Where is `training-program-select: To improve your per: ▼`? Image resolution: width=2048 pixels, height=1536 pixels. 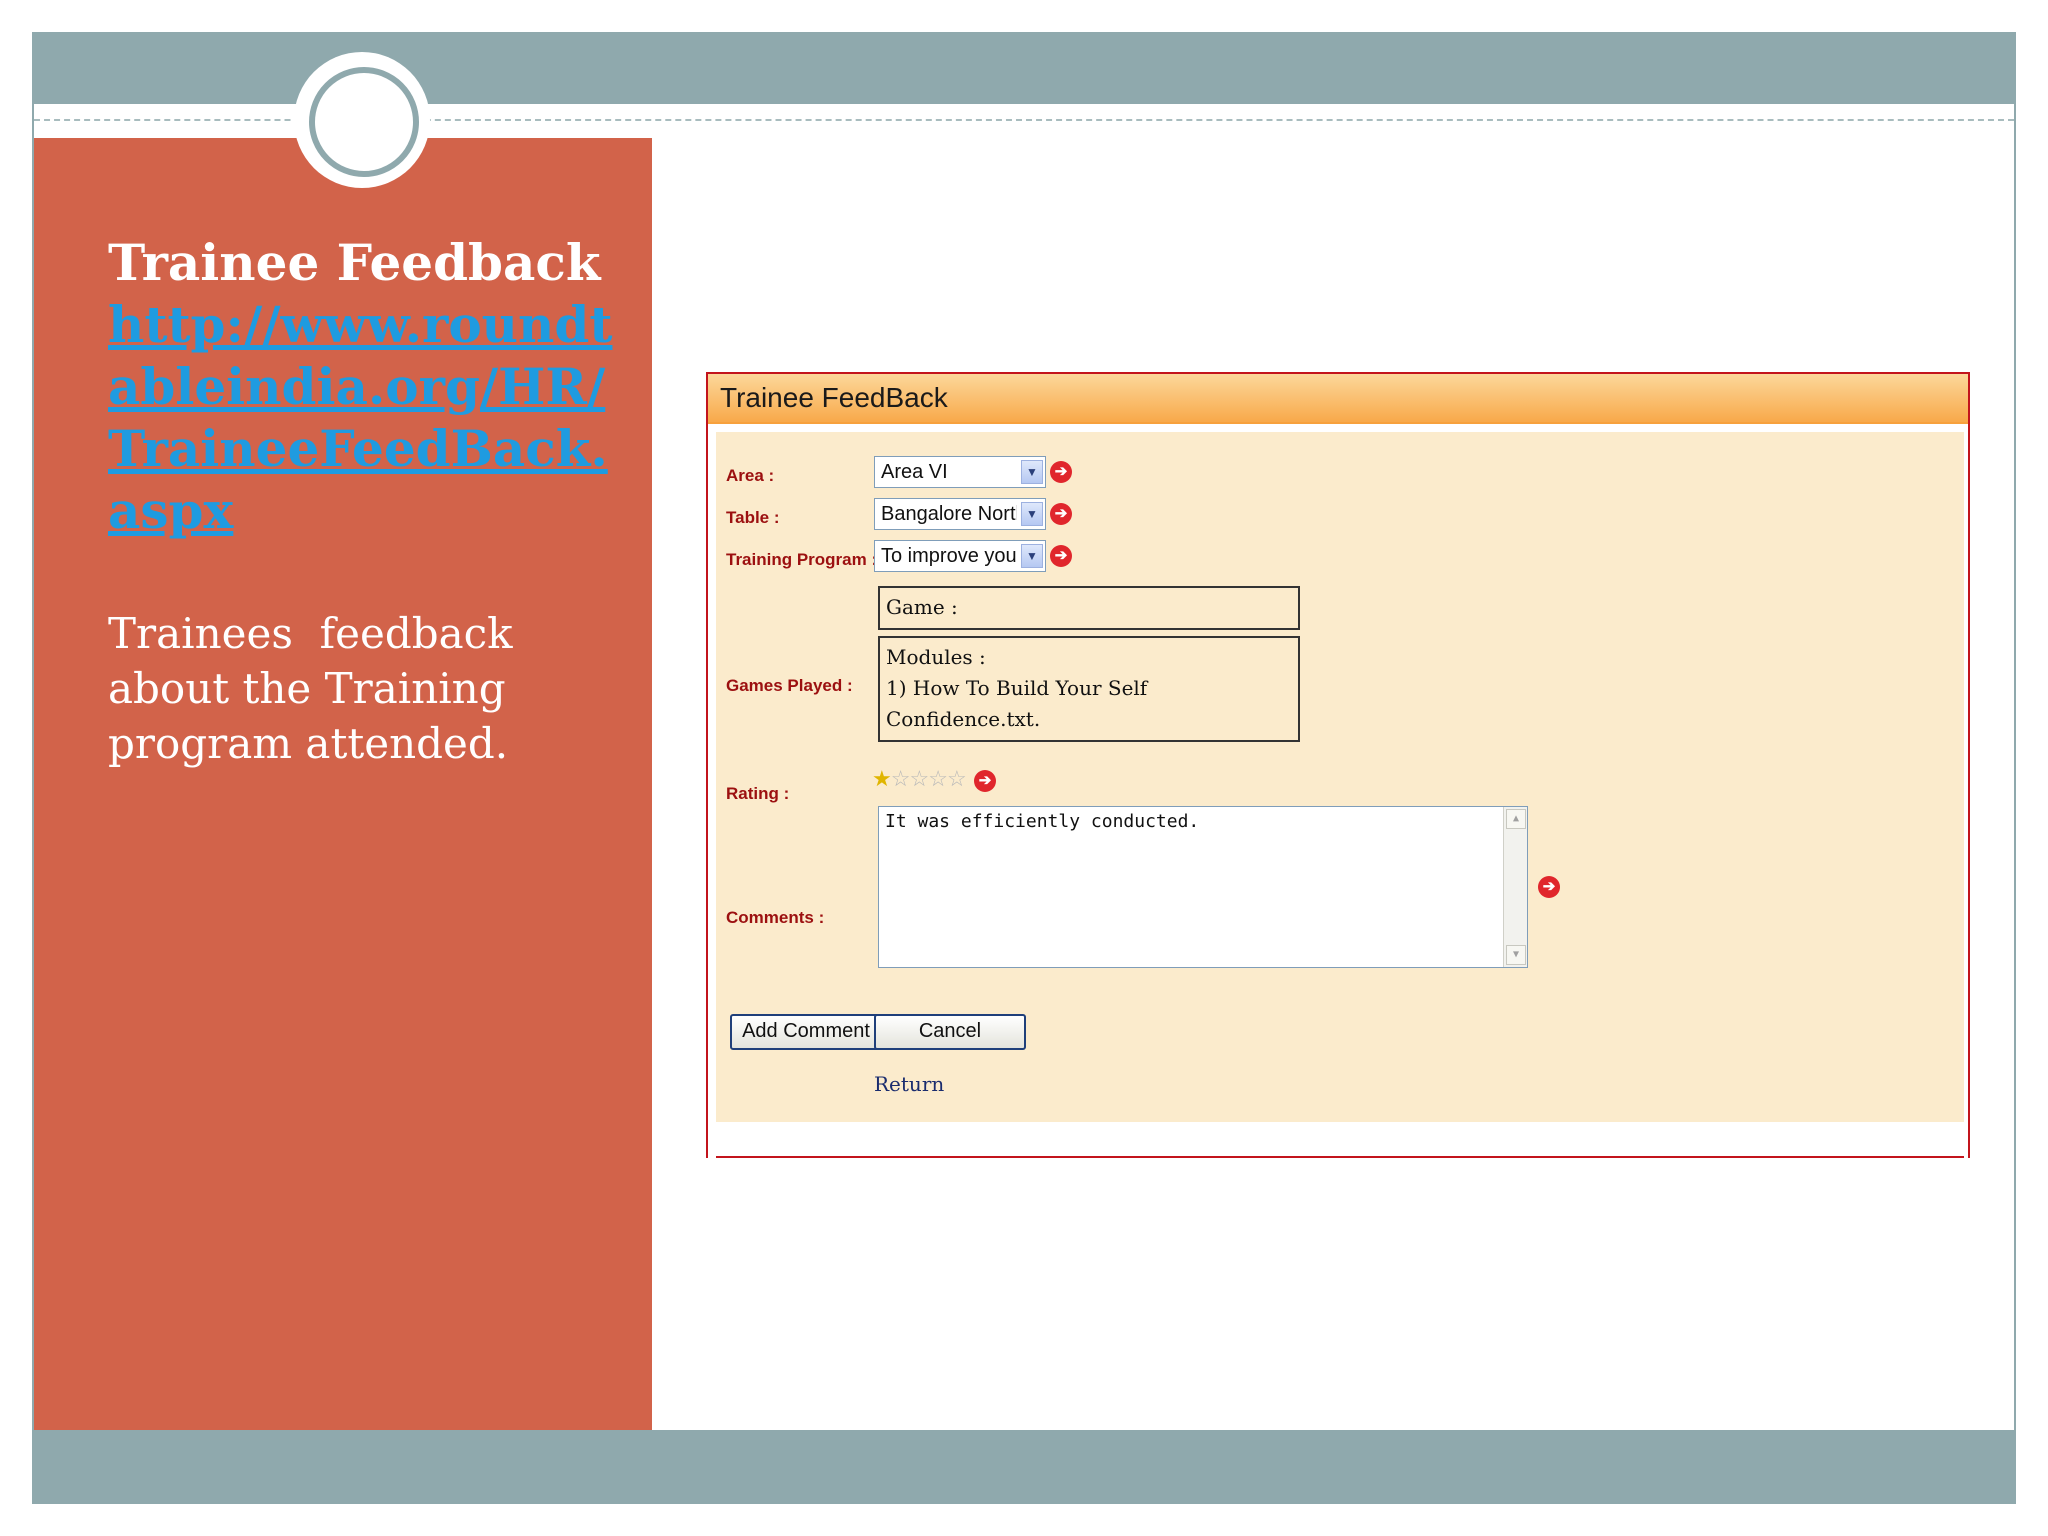
training-program-select: To improve your per: ▼ is located at coordinates (960, 556).